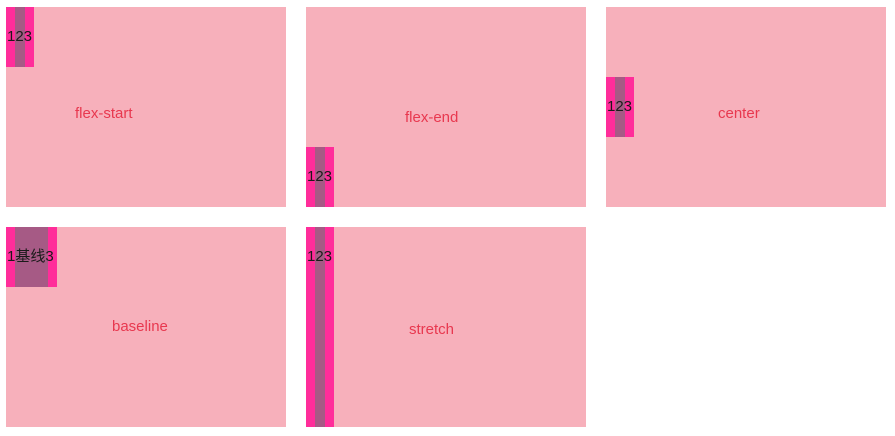 The width and height of the screenshot is (895, 436). Describe the element at coordinates (146, 107) in the screenshot. I see `panel-flex-start: 123 flex-start` at that location.